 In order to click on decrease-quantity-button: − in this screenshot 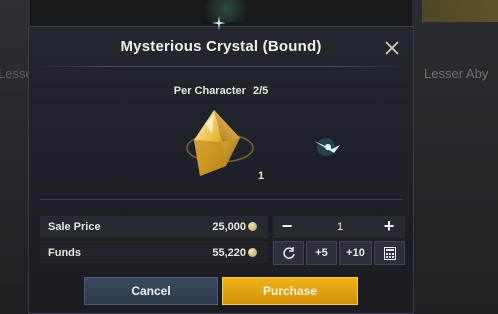, I will do `click(287, 227)`.